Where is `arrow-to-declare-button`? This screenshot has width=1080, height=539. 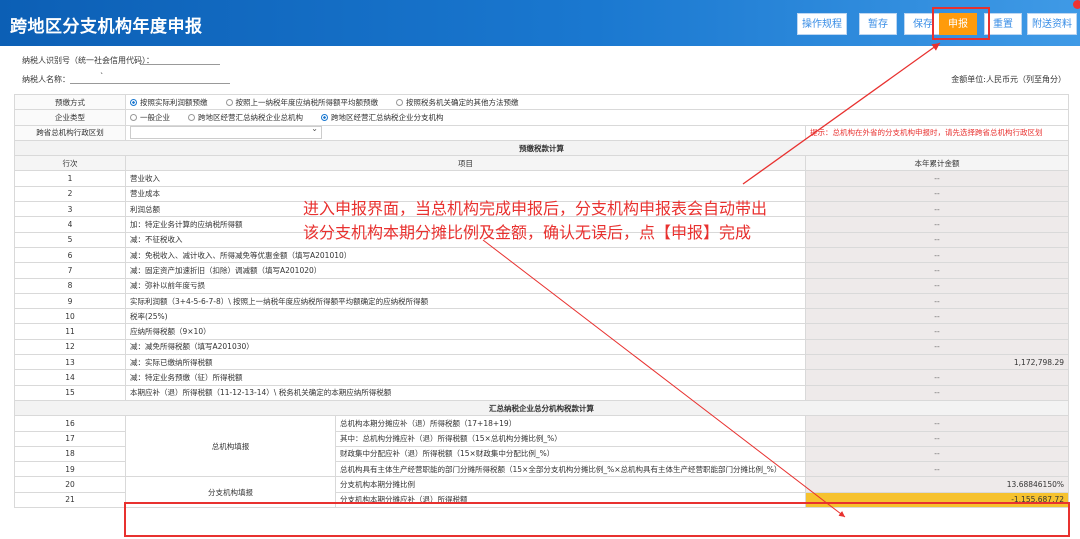 arrow-to-declare-button is located at coordinates (841, 113).